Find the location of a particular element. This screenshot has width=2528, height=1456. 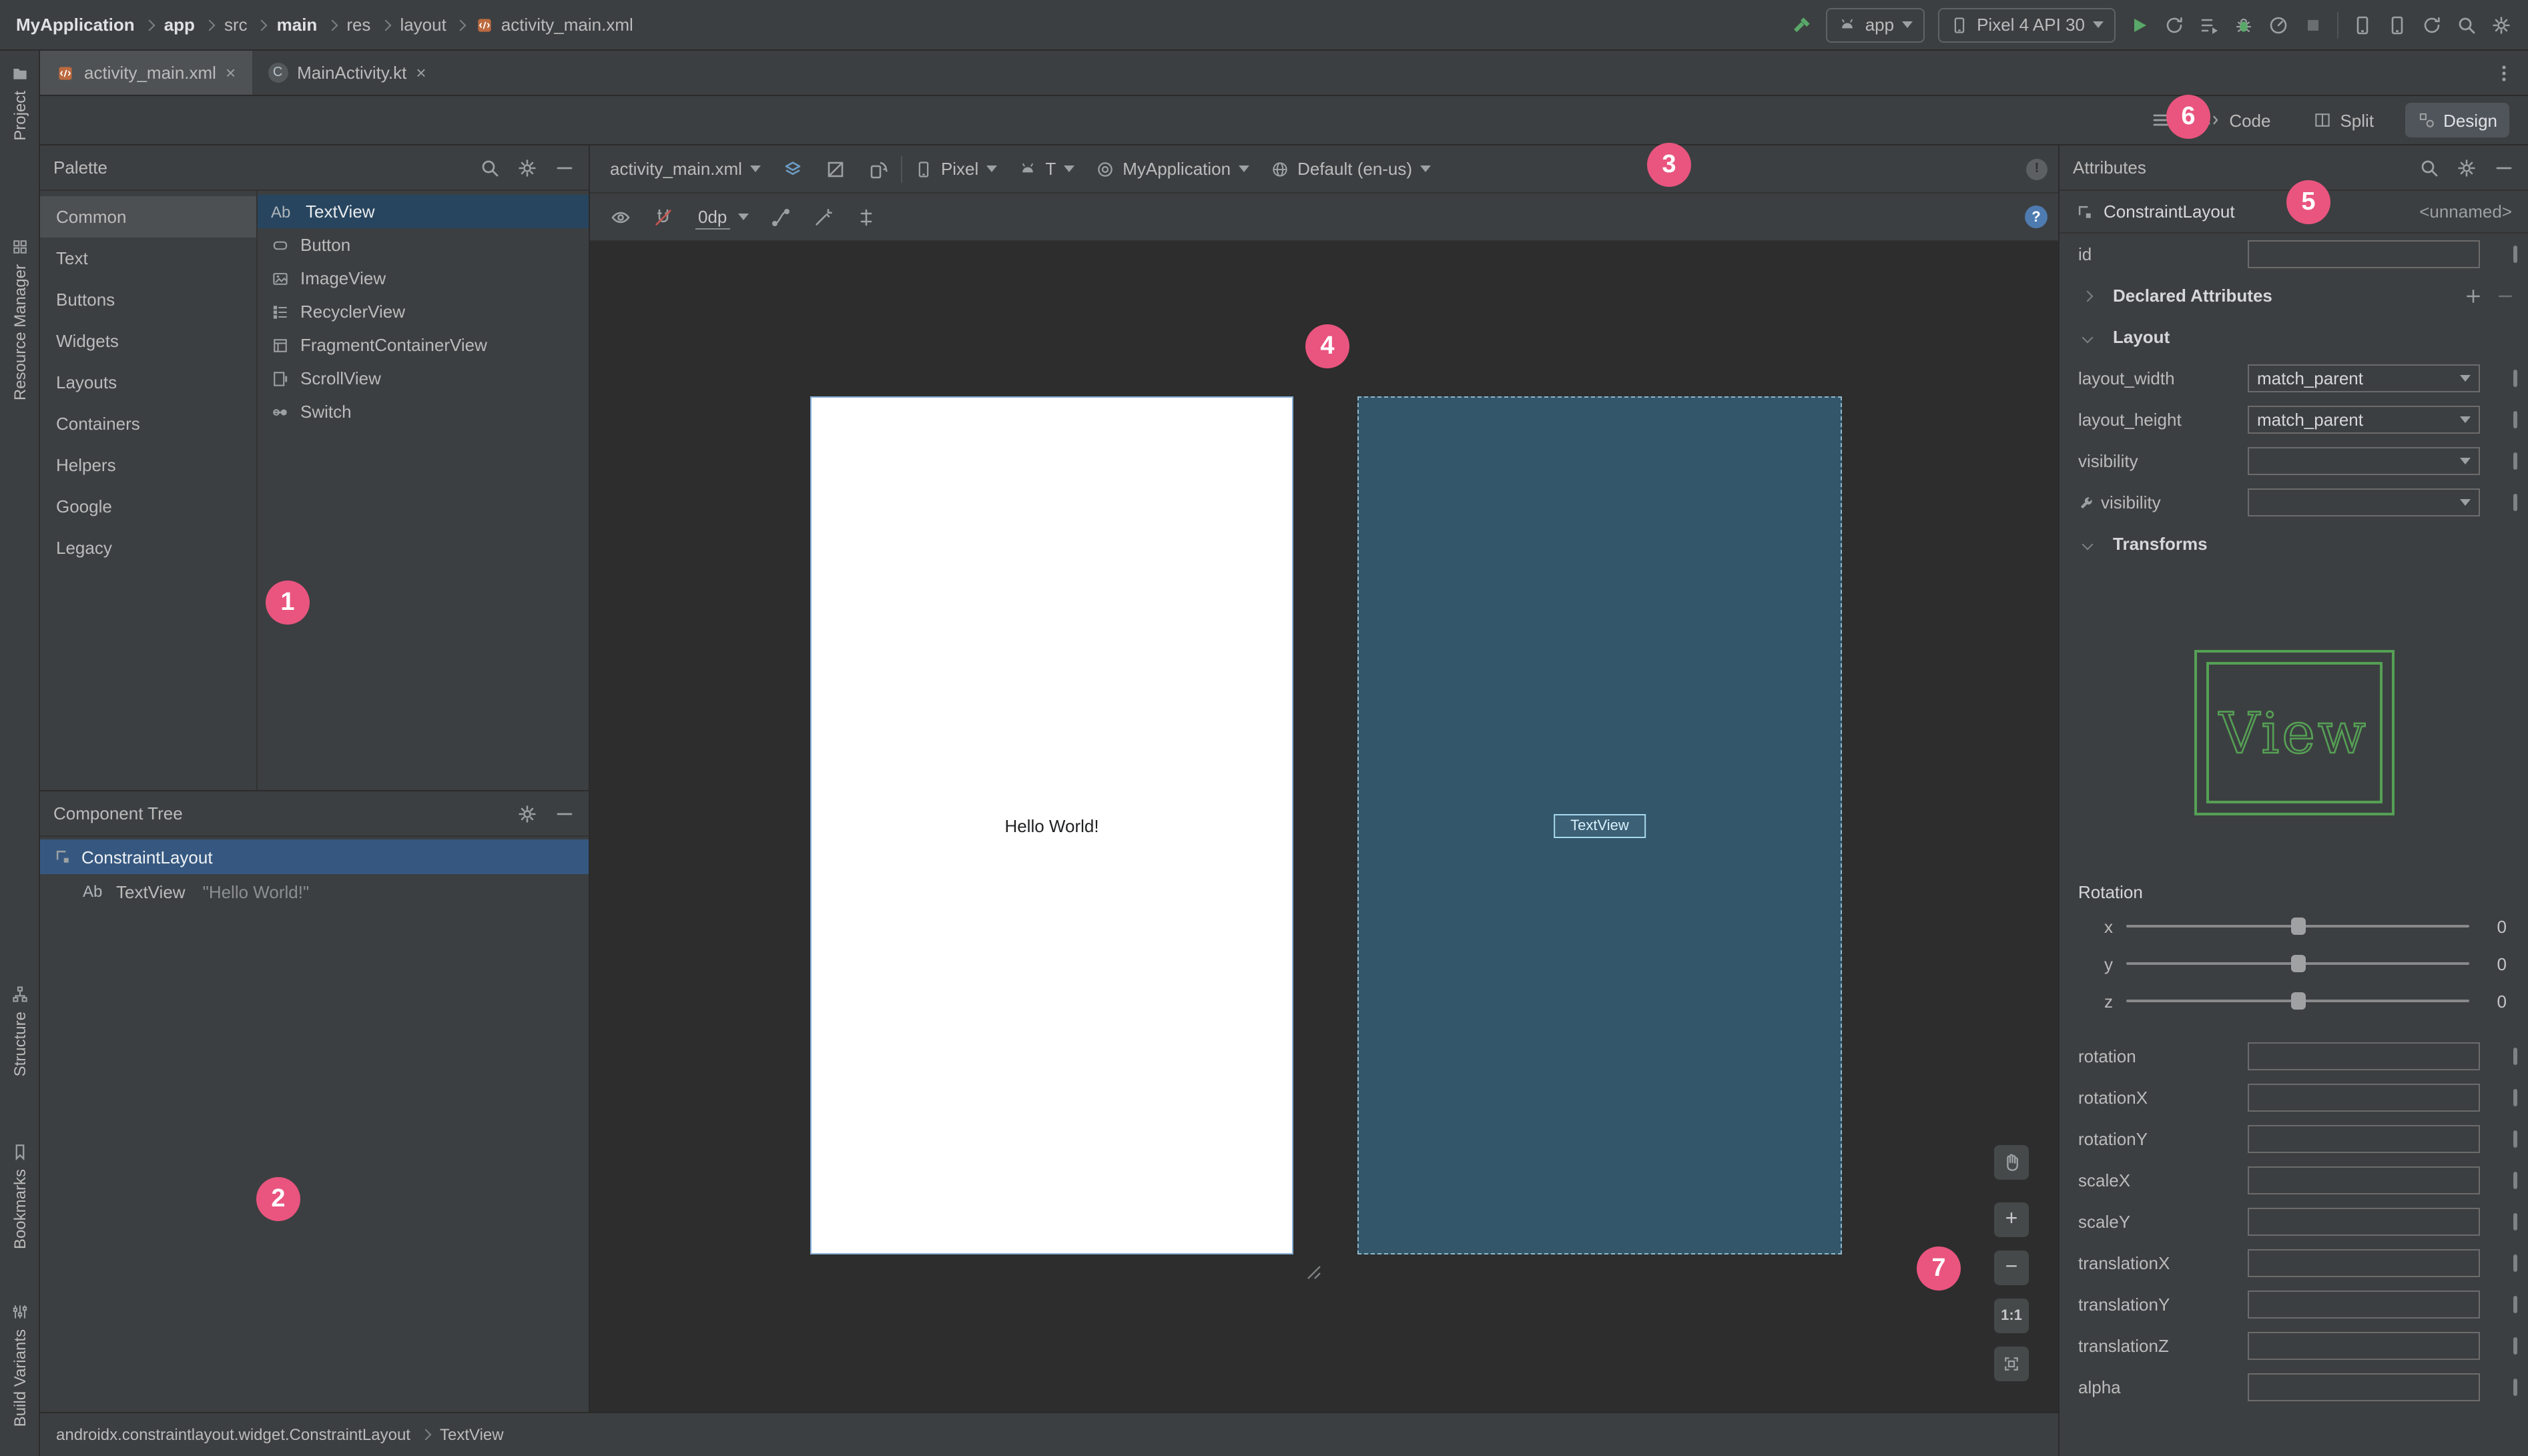

sidebar-item-project: Project is located at coordinates (20, 102).